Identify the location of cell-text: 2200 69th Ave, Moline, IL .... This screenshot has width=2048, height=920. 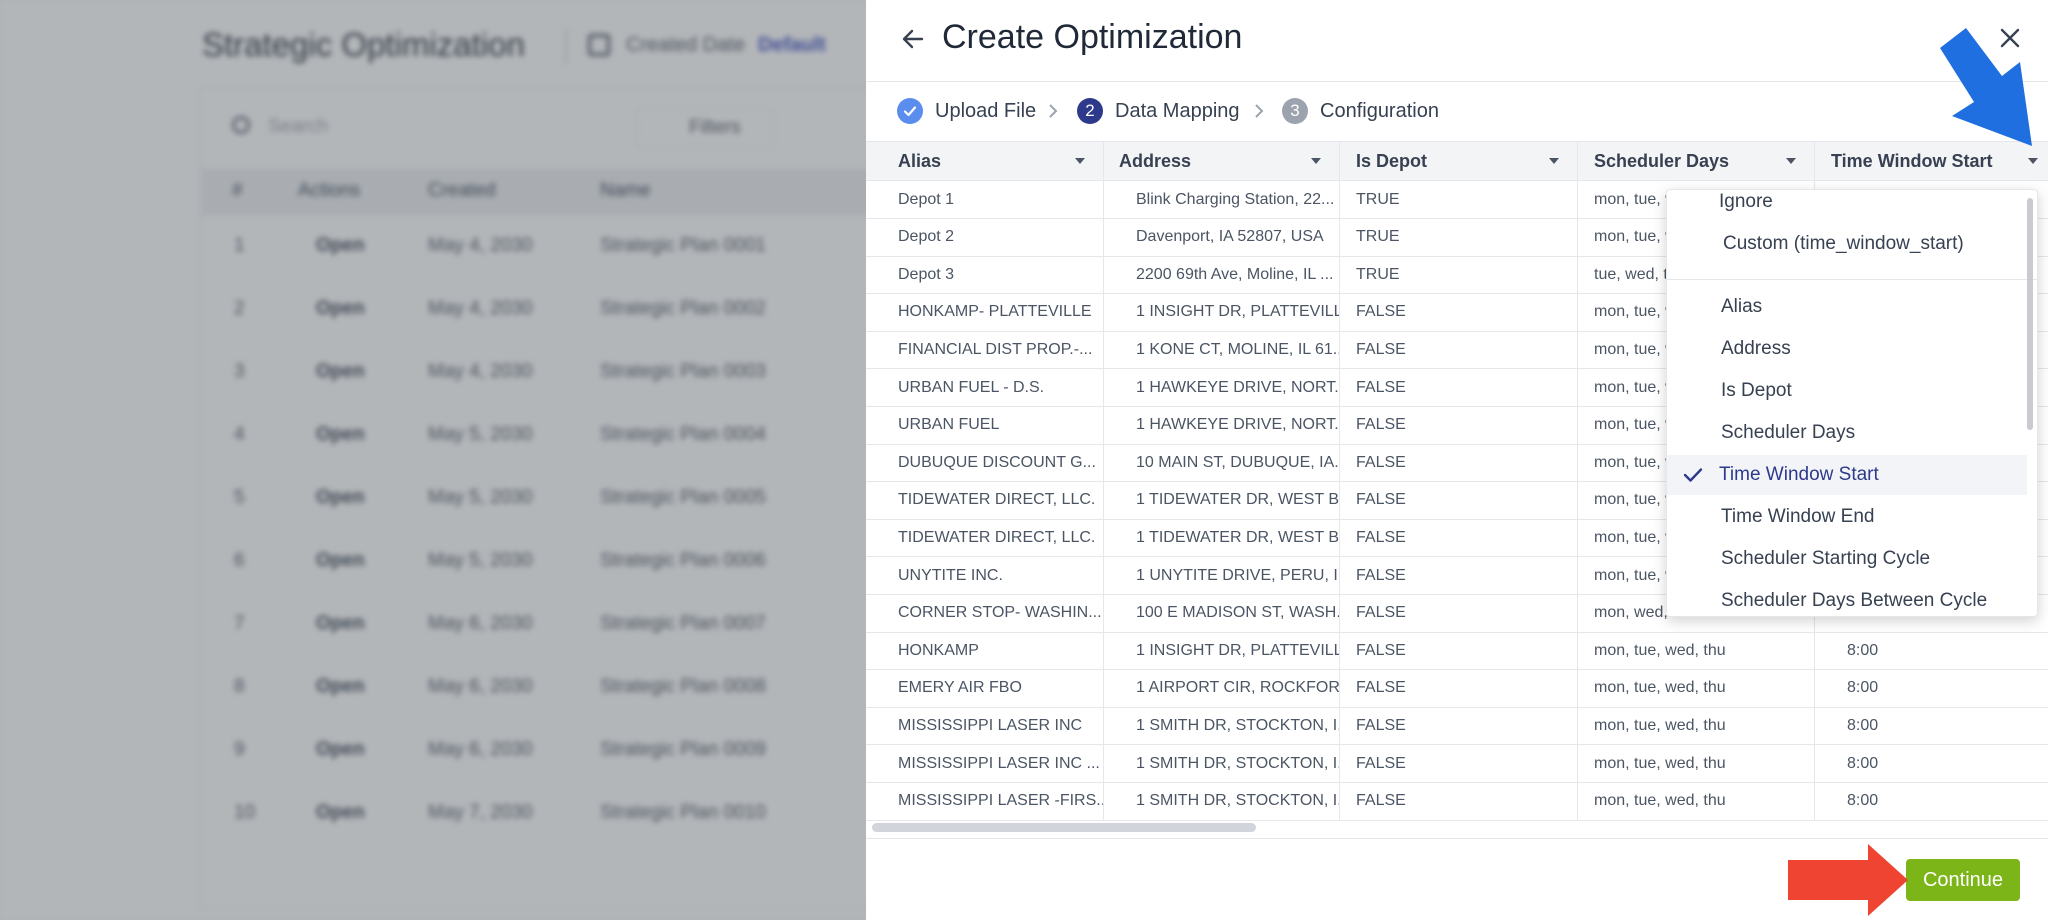
(1235, 274).